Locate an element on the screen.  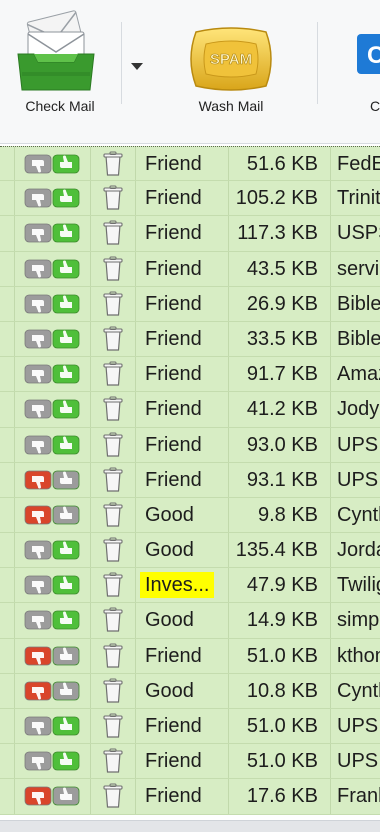
message-row: Good 10.8 KB Cynthia is located at coordinates (190, 691).